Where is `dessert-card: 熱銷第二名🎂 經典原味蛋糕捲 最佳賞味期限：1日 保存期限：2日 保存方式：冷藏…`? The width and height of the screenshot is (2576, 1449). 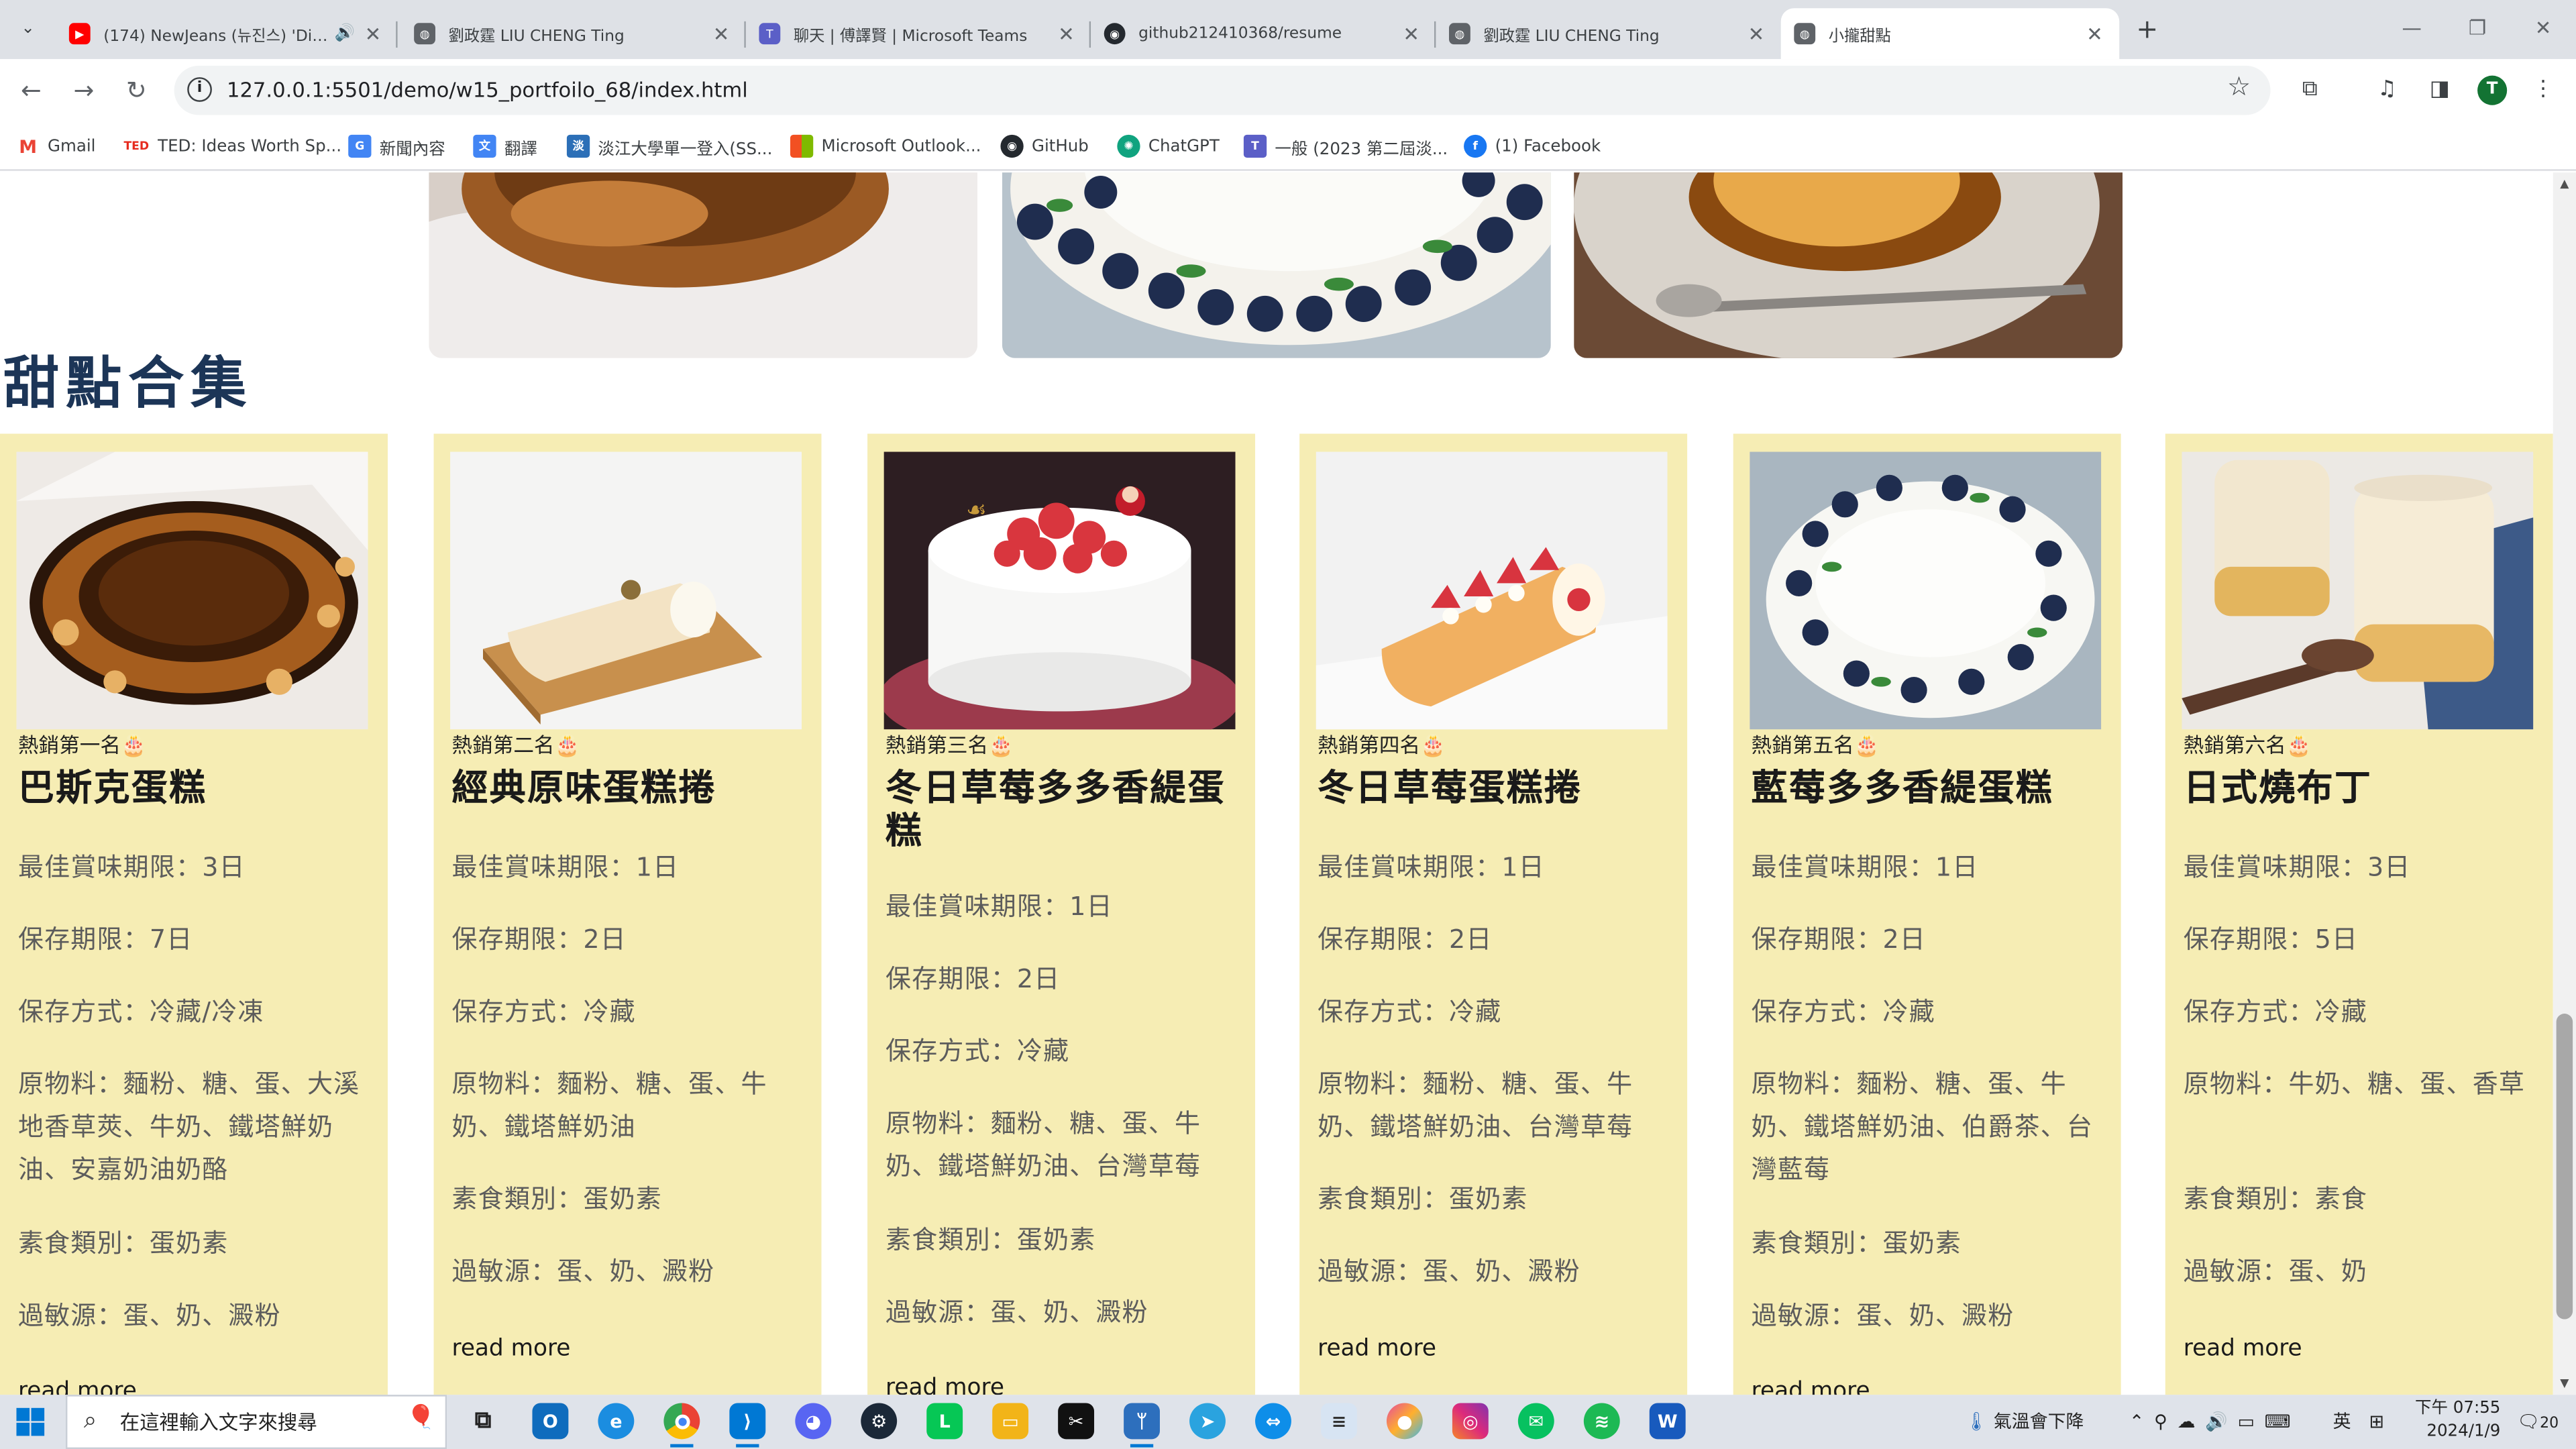 dessert-card: 熱銷第二名🎂 經典原味蛋糕捲 最佳賞味期限：1日 保存期限：2日 保存方式：冷藏… is located at coordinates (627, 914).